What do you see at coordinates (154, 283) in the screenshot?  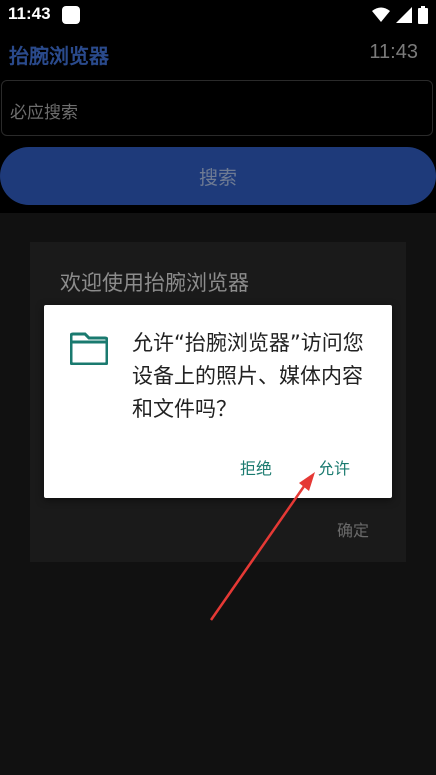 I see `welcome-title: 欢迎使用抬腕浏览器` at bounding box center [154, 283].